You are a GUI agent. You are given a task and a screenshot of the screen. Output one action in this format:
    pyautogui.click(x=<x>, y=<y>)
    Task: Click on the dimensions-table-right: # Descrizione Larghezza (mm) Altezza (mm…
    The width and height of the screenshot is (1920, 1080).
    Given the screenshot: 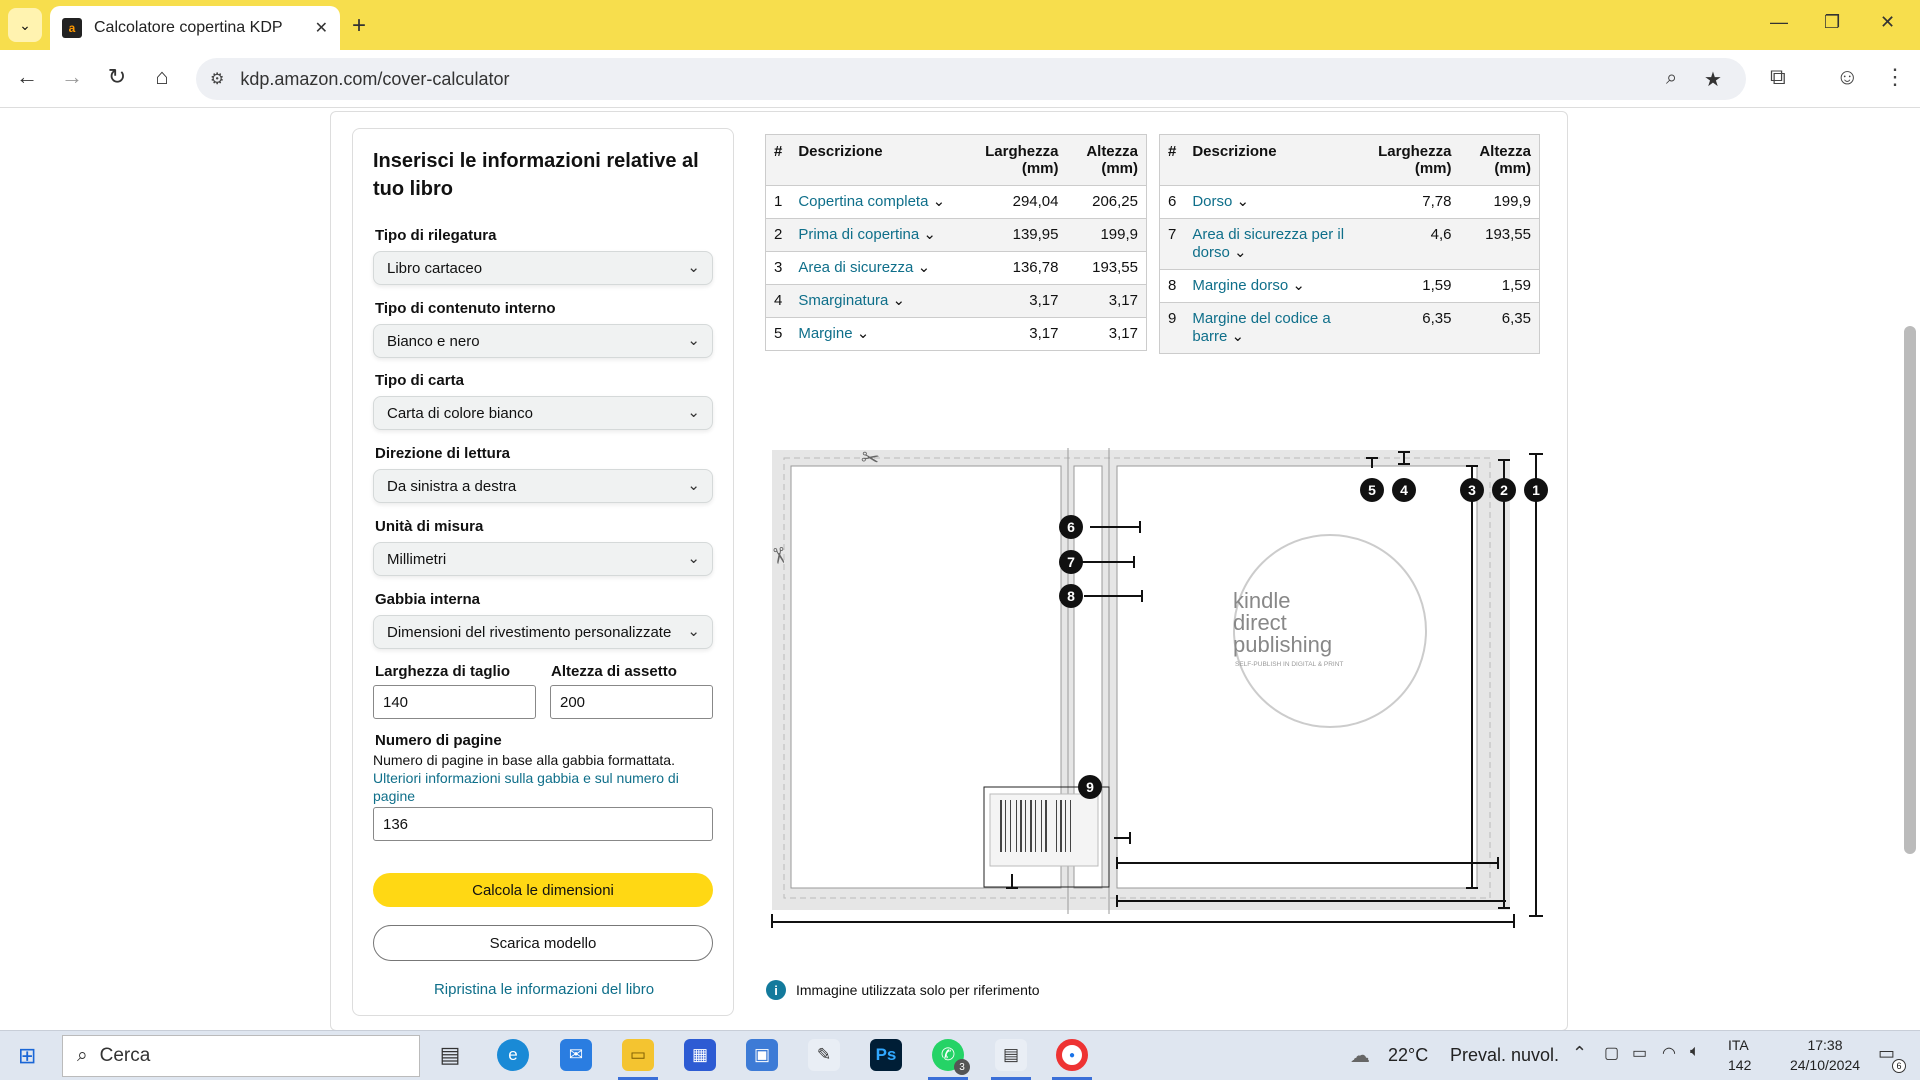 What is the action you would take?
    pyautogui.click(x=1349, y=244)
    